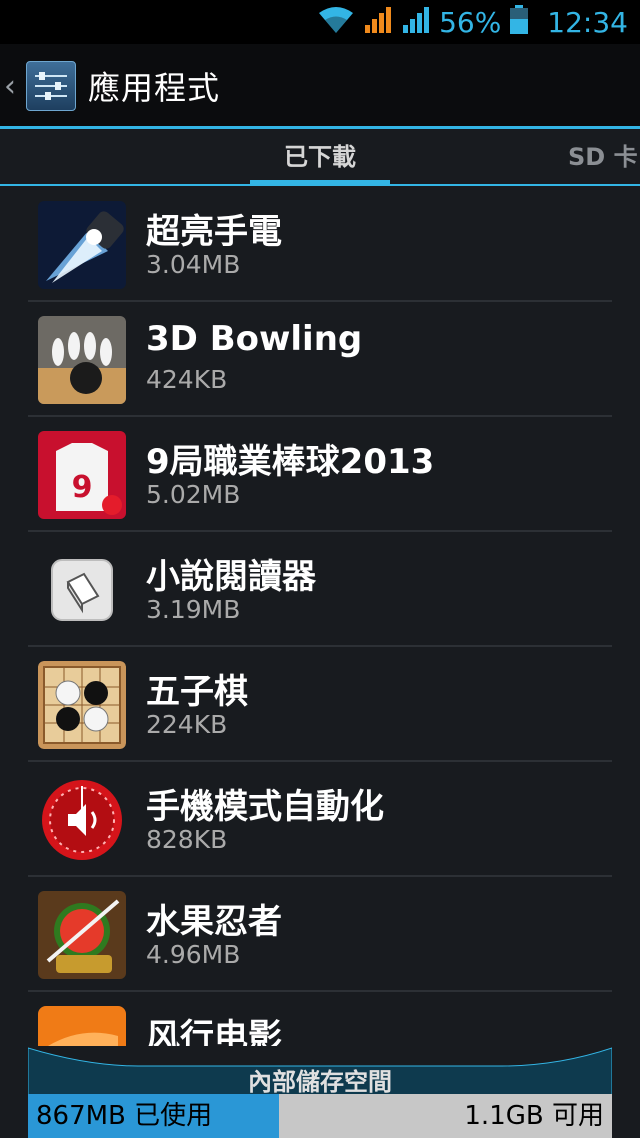  Describe the element at coordinates (214, 922) in the screenshot. I see `app-name: 水果忍者` at that location.